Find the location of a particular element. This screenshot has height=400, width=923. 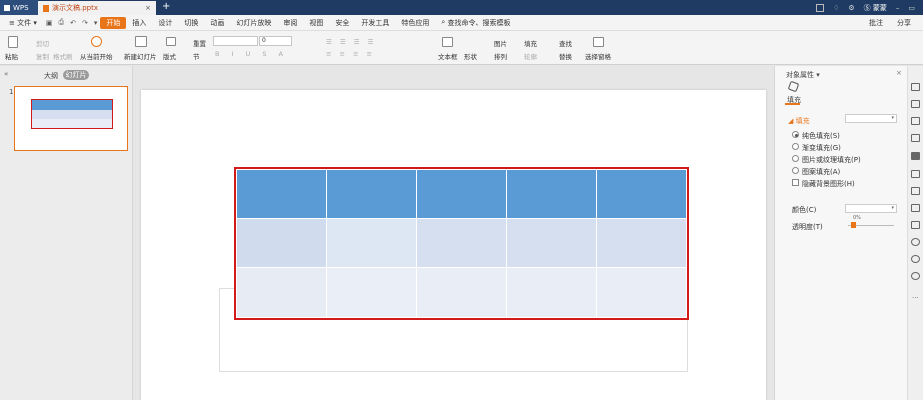

tab-security: 安全 is located at coordinates (342, 23).